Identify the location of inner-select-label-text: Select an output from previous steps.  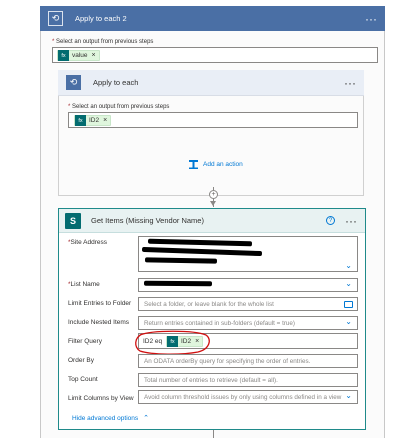
(121, 107).